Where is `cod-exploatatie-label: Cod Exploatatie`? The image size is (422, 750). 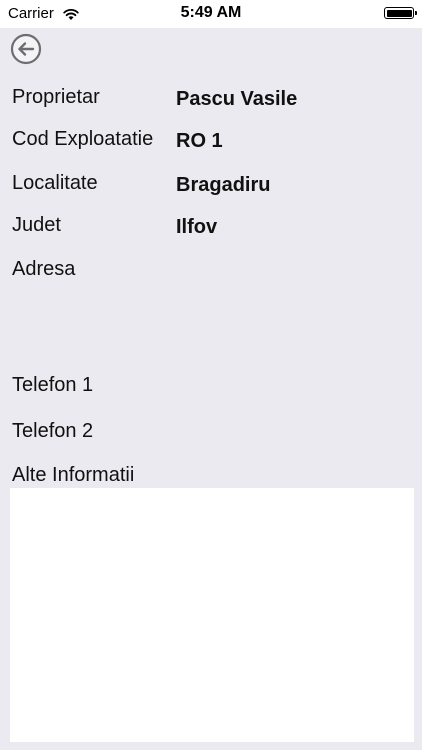
cod-exploatatie-label: Cod Exploatatie is located at coordinates (83, 139).